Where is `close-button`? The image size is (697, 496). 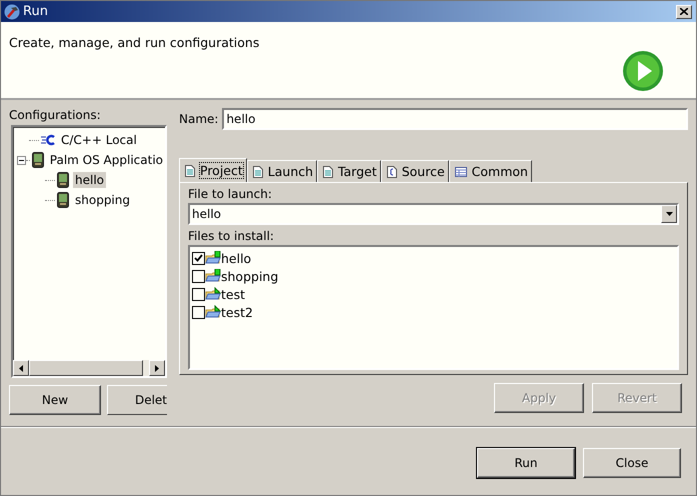 close-button is located at coordinates (684, 11).